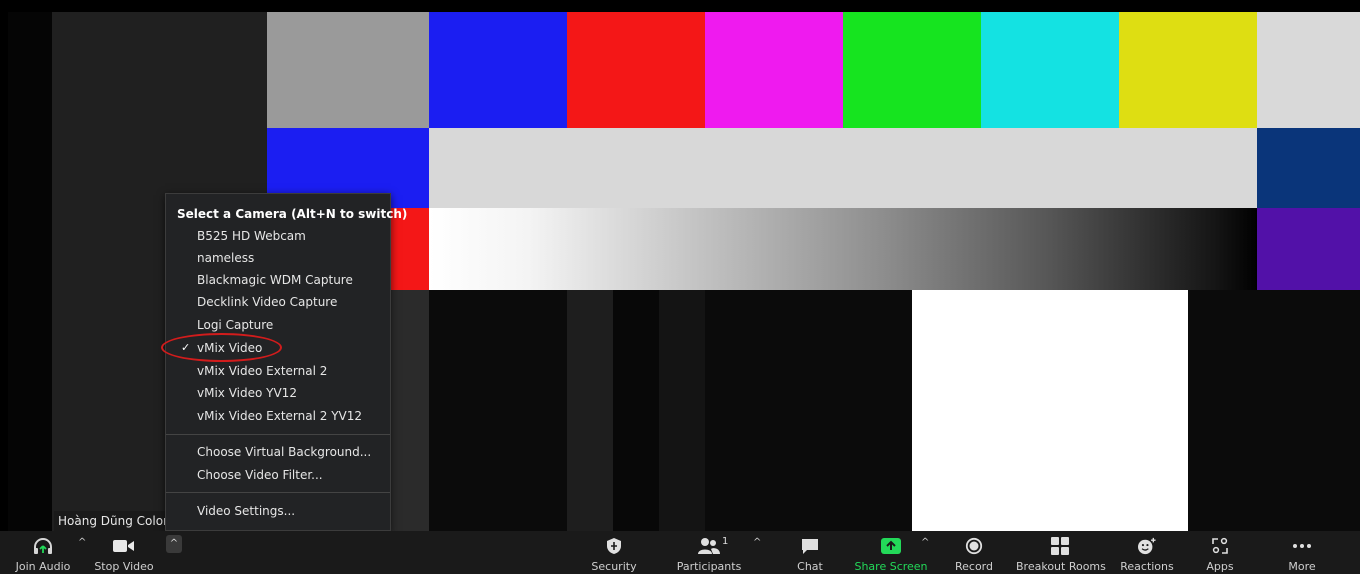  What do you see at coordinates (1060, 546) in the screenshot?
I see `breakout-rooms-icon` at bounding box center [1060, 546].